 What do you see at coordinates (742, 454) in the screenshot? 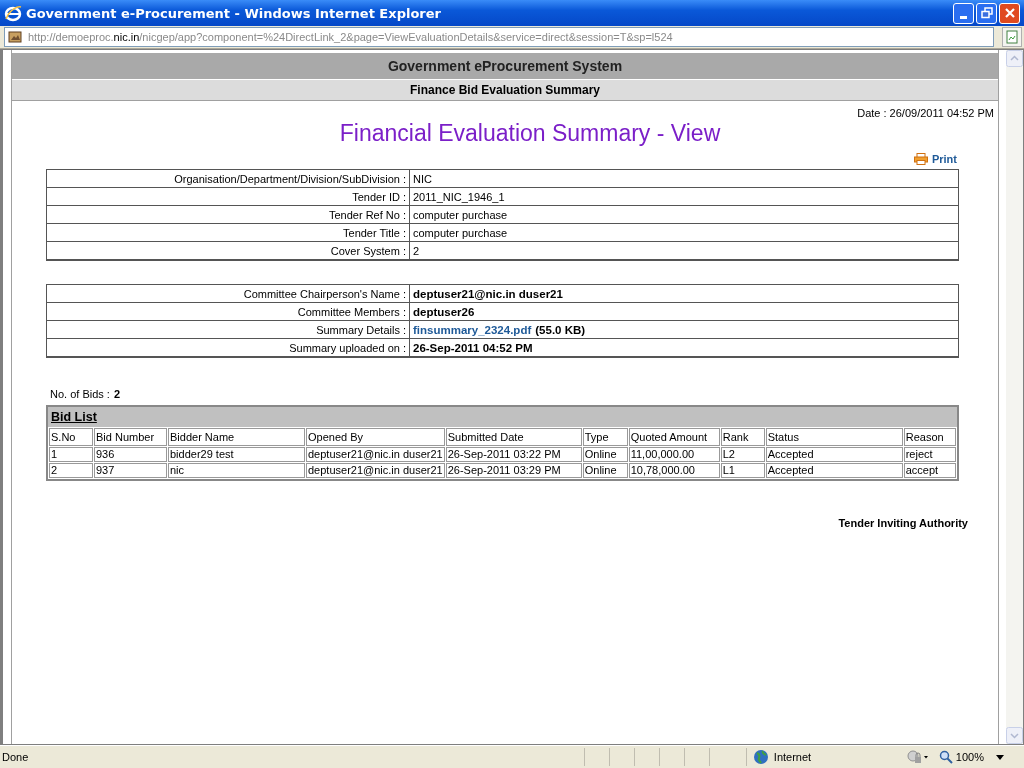
I see `table-cell: L2` at bounding box center [742, 454].